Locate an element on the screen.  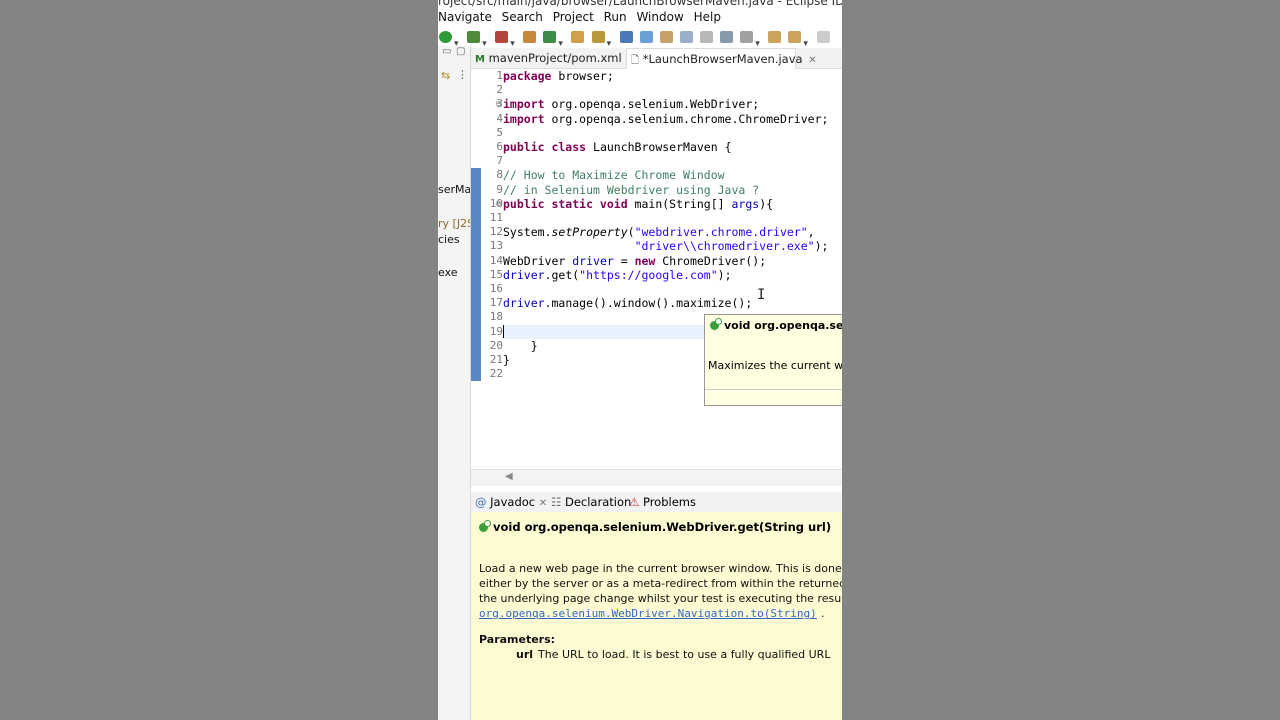
scroll-left-icon: ◀ is located at coordinates (509, 476).